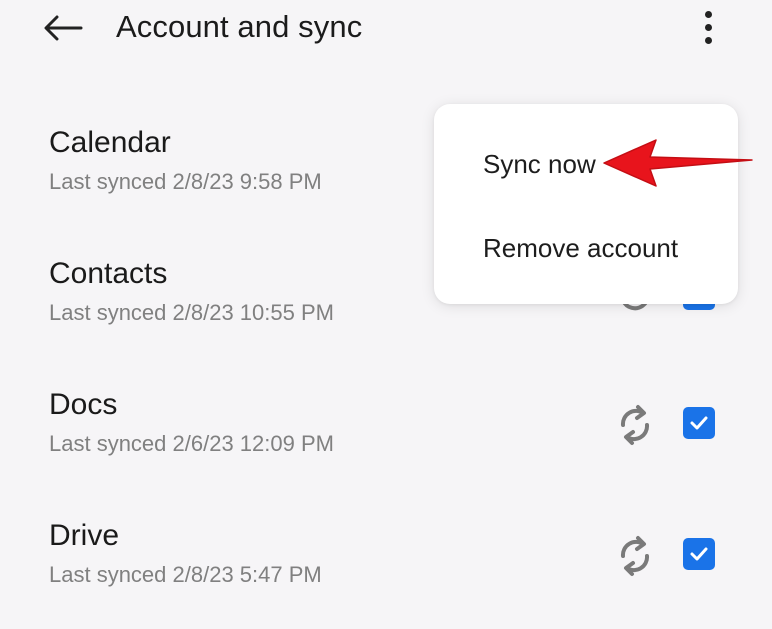  What do you see at coordinates (108, 273) in the screenshot?
I see `account-item-name: Contacts` at bounding box center [108, 273].